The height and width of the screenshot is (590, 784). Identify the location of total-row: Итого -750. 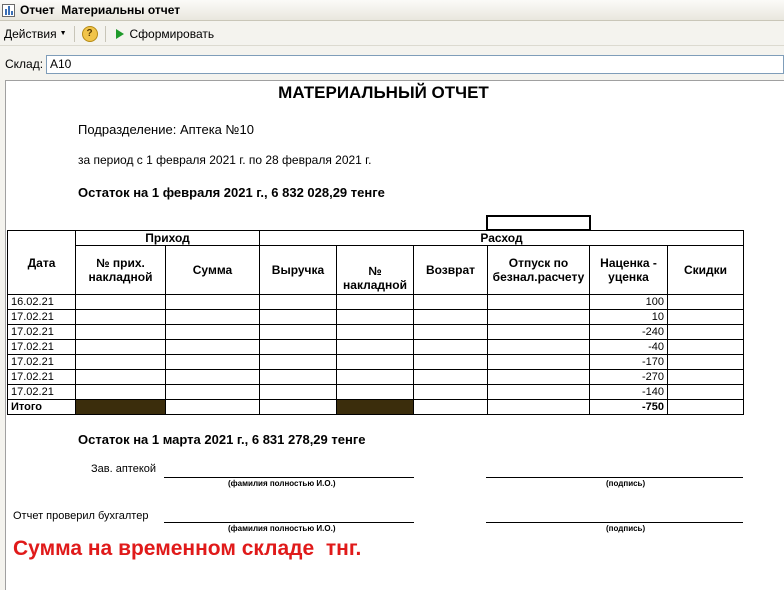
(375, 407).